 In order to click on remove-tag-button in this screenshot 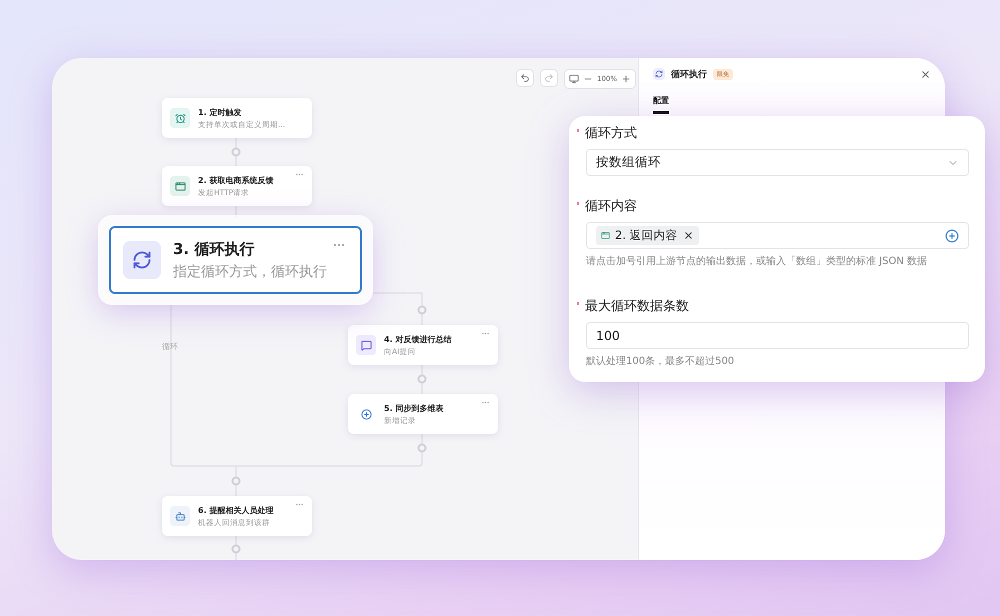, I will do `click(688, 235)`.